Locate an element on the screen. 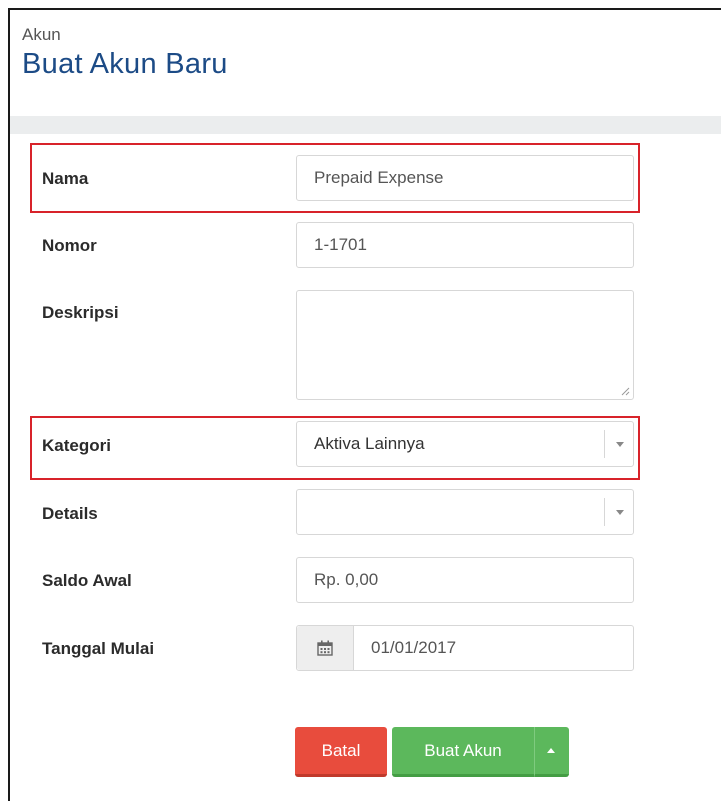 Image resolution: width=721 pixels, height=801 pixels. cancel-button: Batal is located at coordinates (341, 752).